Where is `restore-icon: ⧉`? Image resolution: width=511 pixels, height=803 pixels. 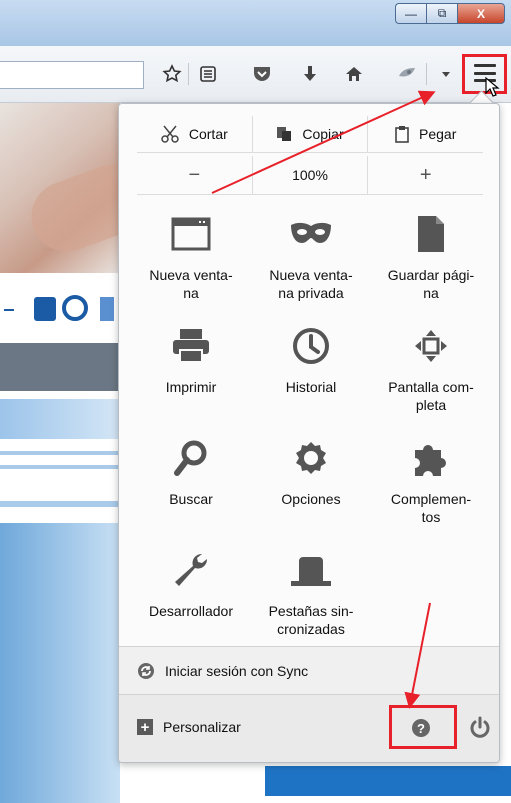 restore-icon: ⧉ is located at coordinates (442, 13).